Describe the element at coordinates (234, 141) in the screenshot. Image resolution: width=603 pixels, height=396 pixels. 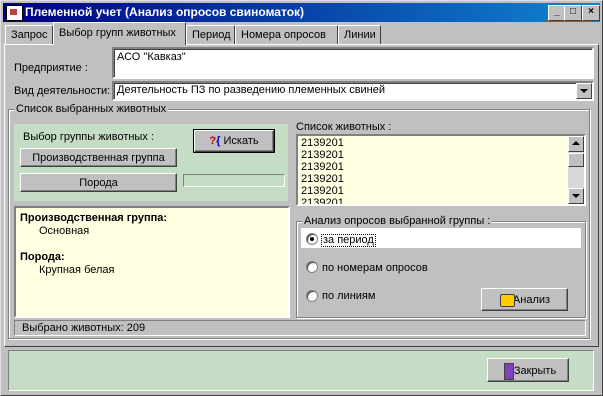
I see `search-button: ?{ Искать` at that location.